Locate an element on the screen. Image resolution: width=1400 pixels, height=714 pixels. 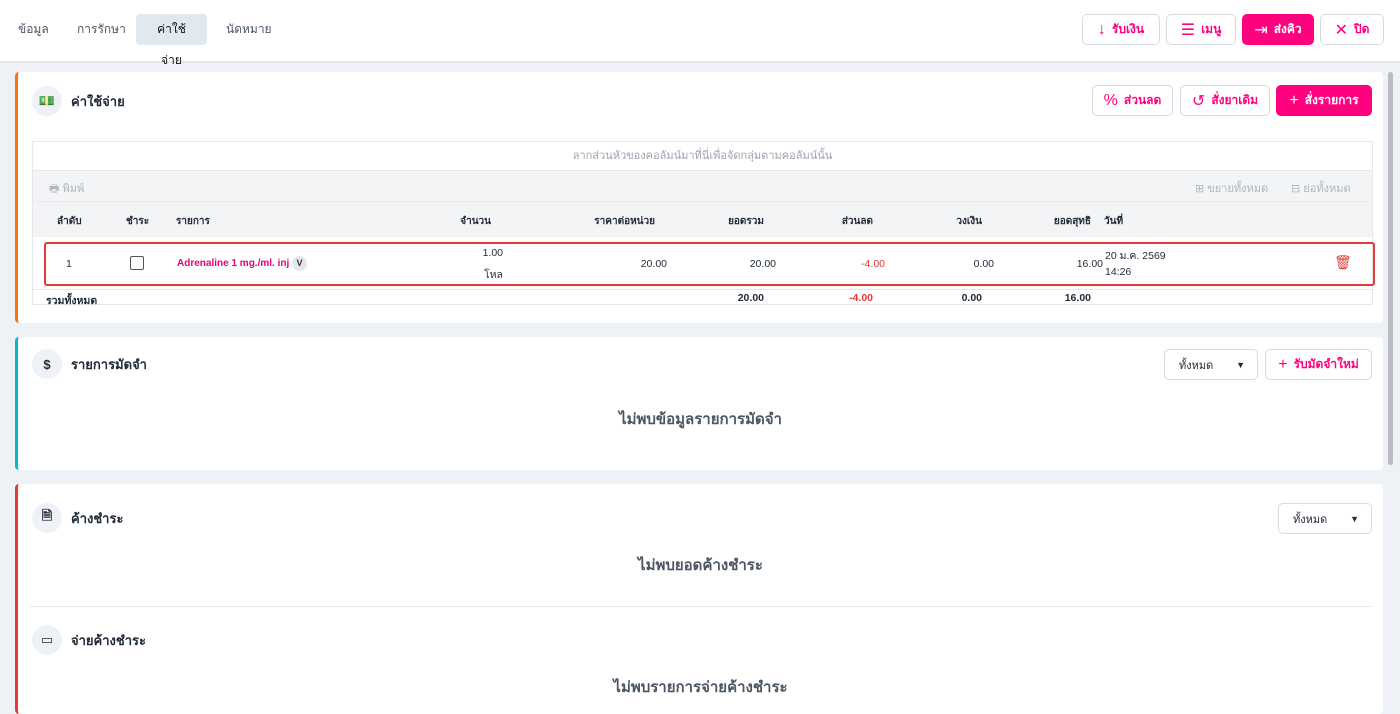
deposits-title: รายการมัดจำ is located at coordinates (109, 364).